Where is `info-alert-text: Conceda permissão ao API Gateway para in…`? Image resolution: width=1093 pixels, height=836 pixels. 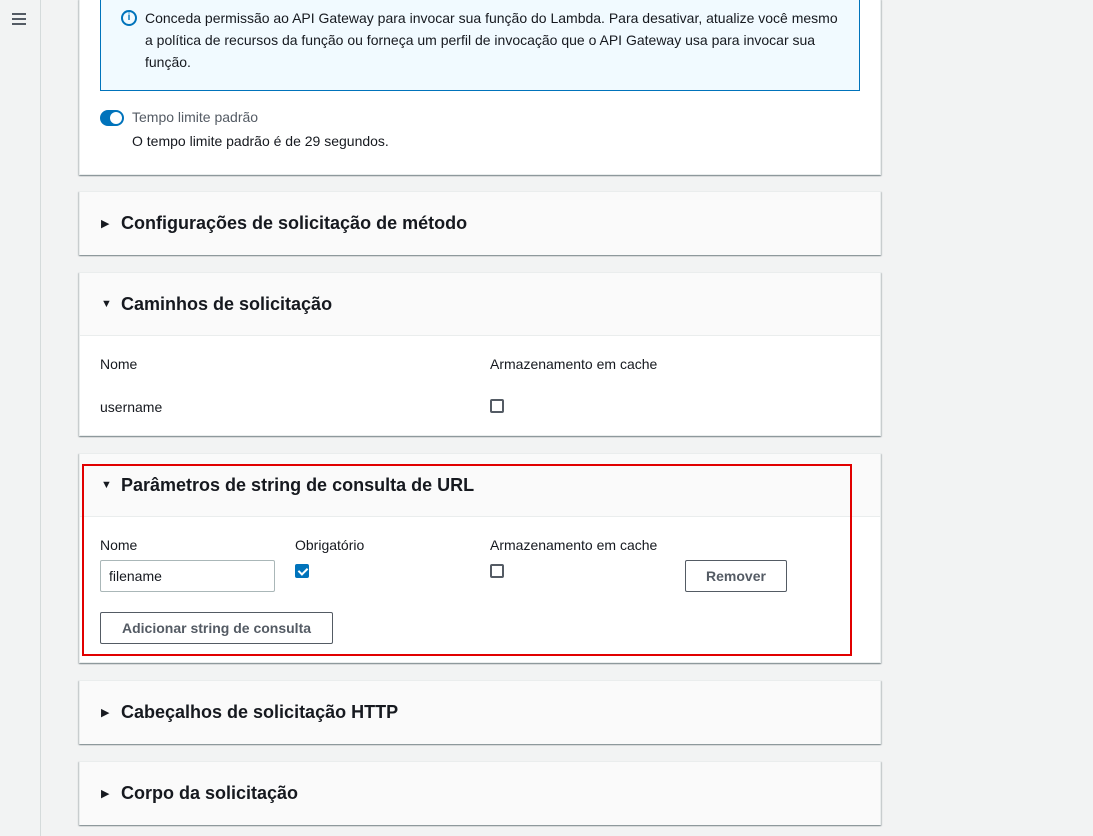 info-alert-text: Conceda permissão ao API Gateway para in… is located at coordinates (491, 40).